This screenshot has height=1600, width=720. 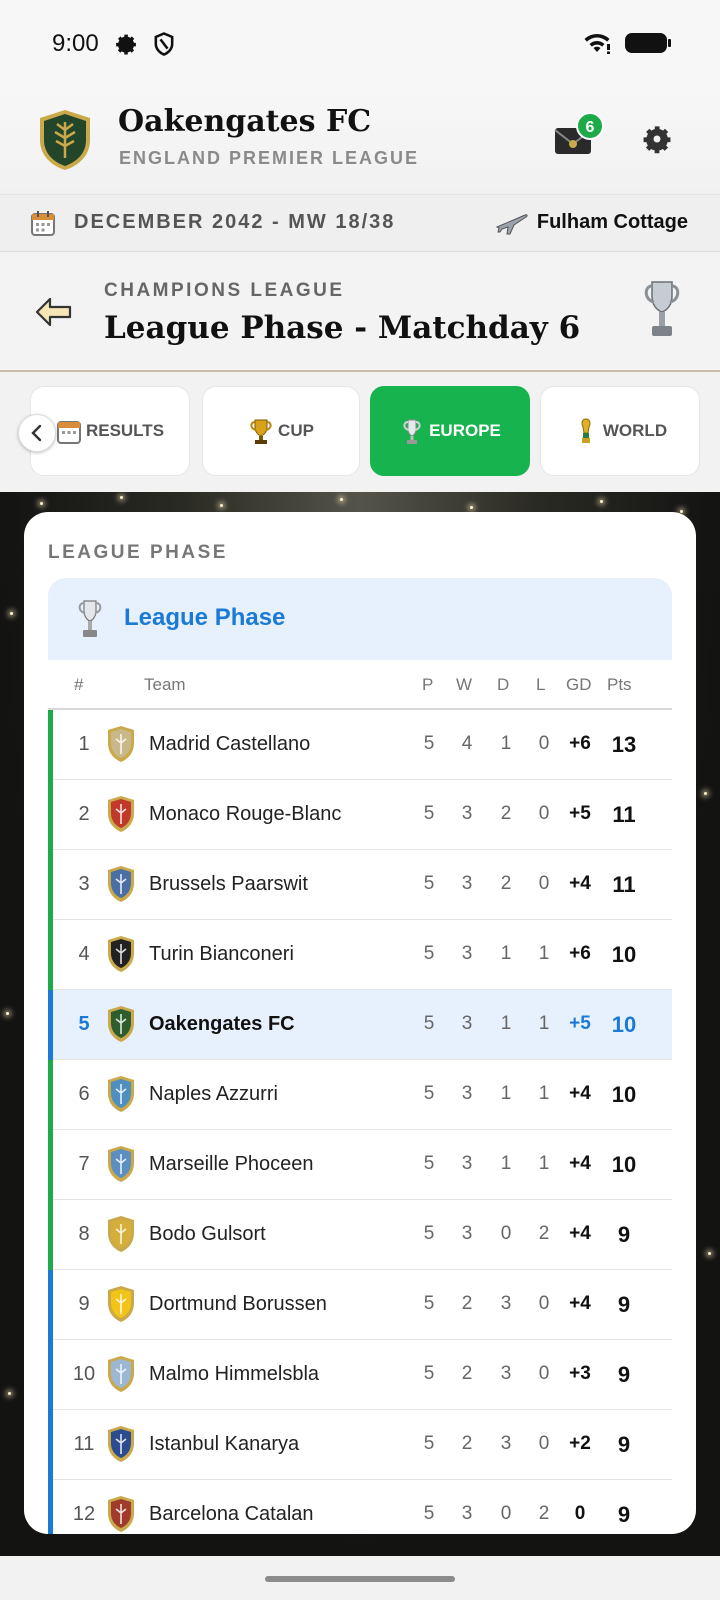 What do you see at coordinates (467, 1023) in the screenshot?
I see `stat-won: 3` at bounding box center [467, 1023].